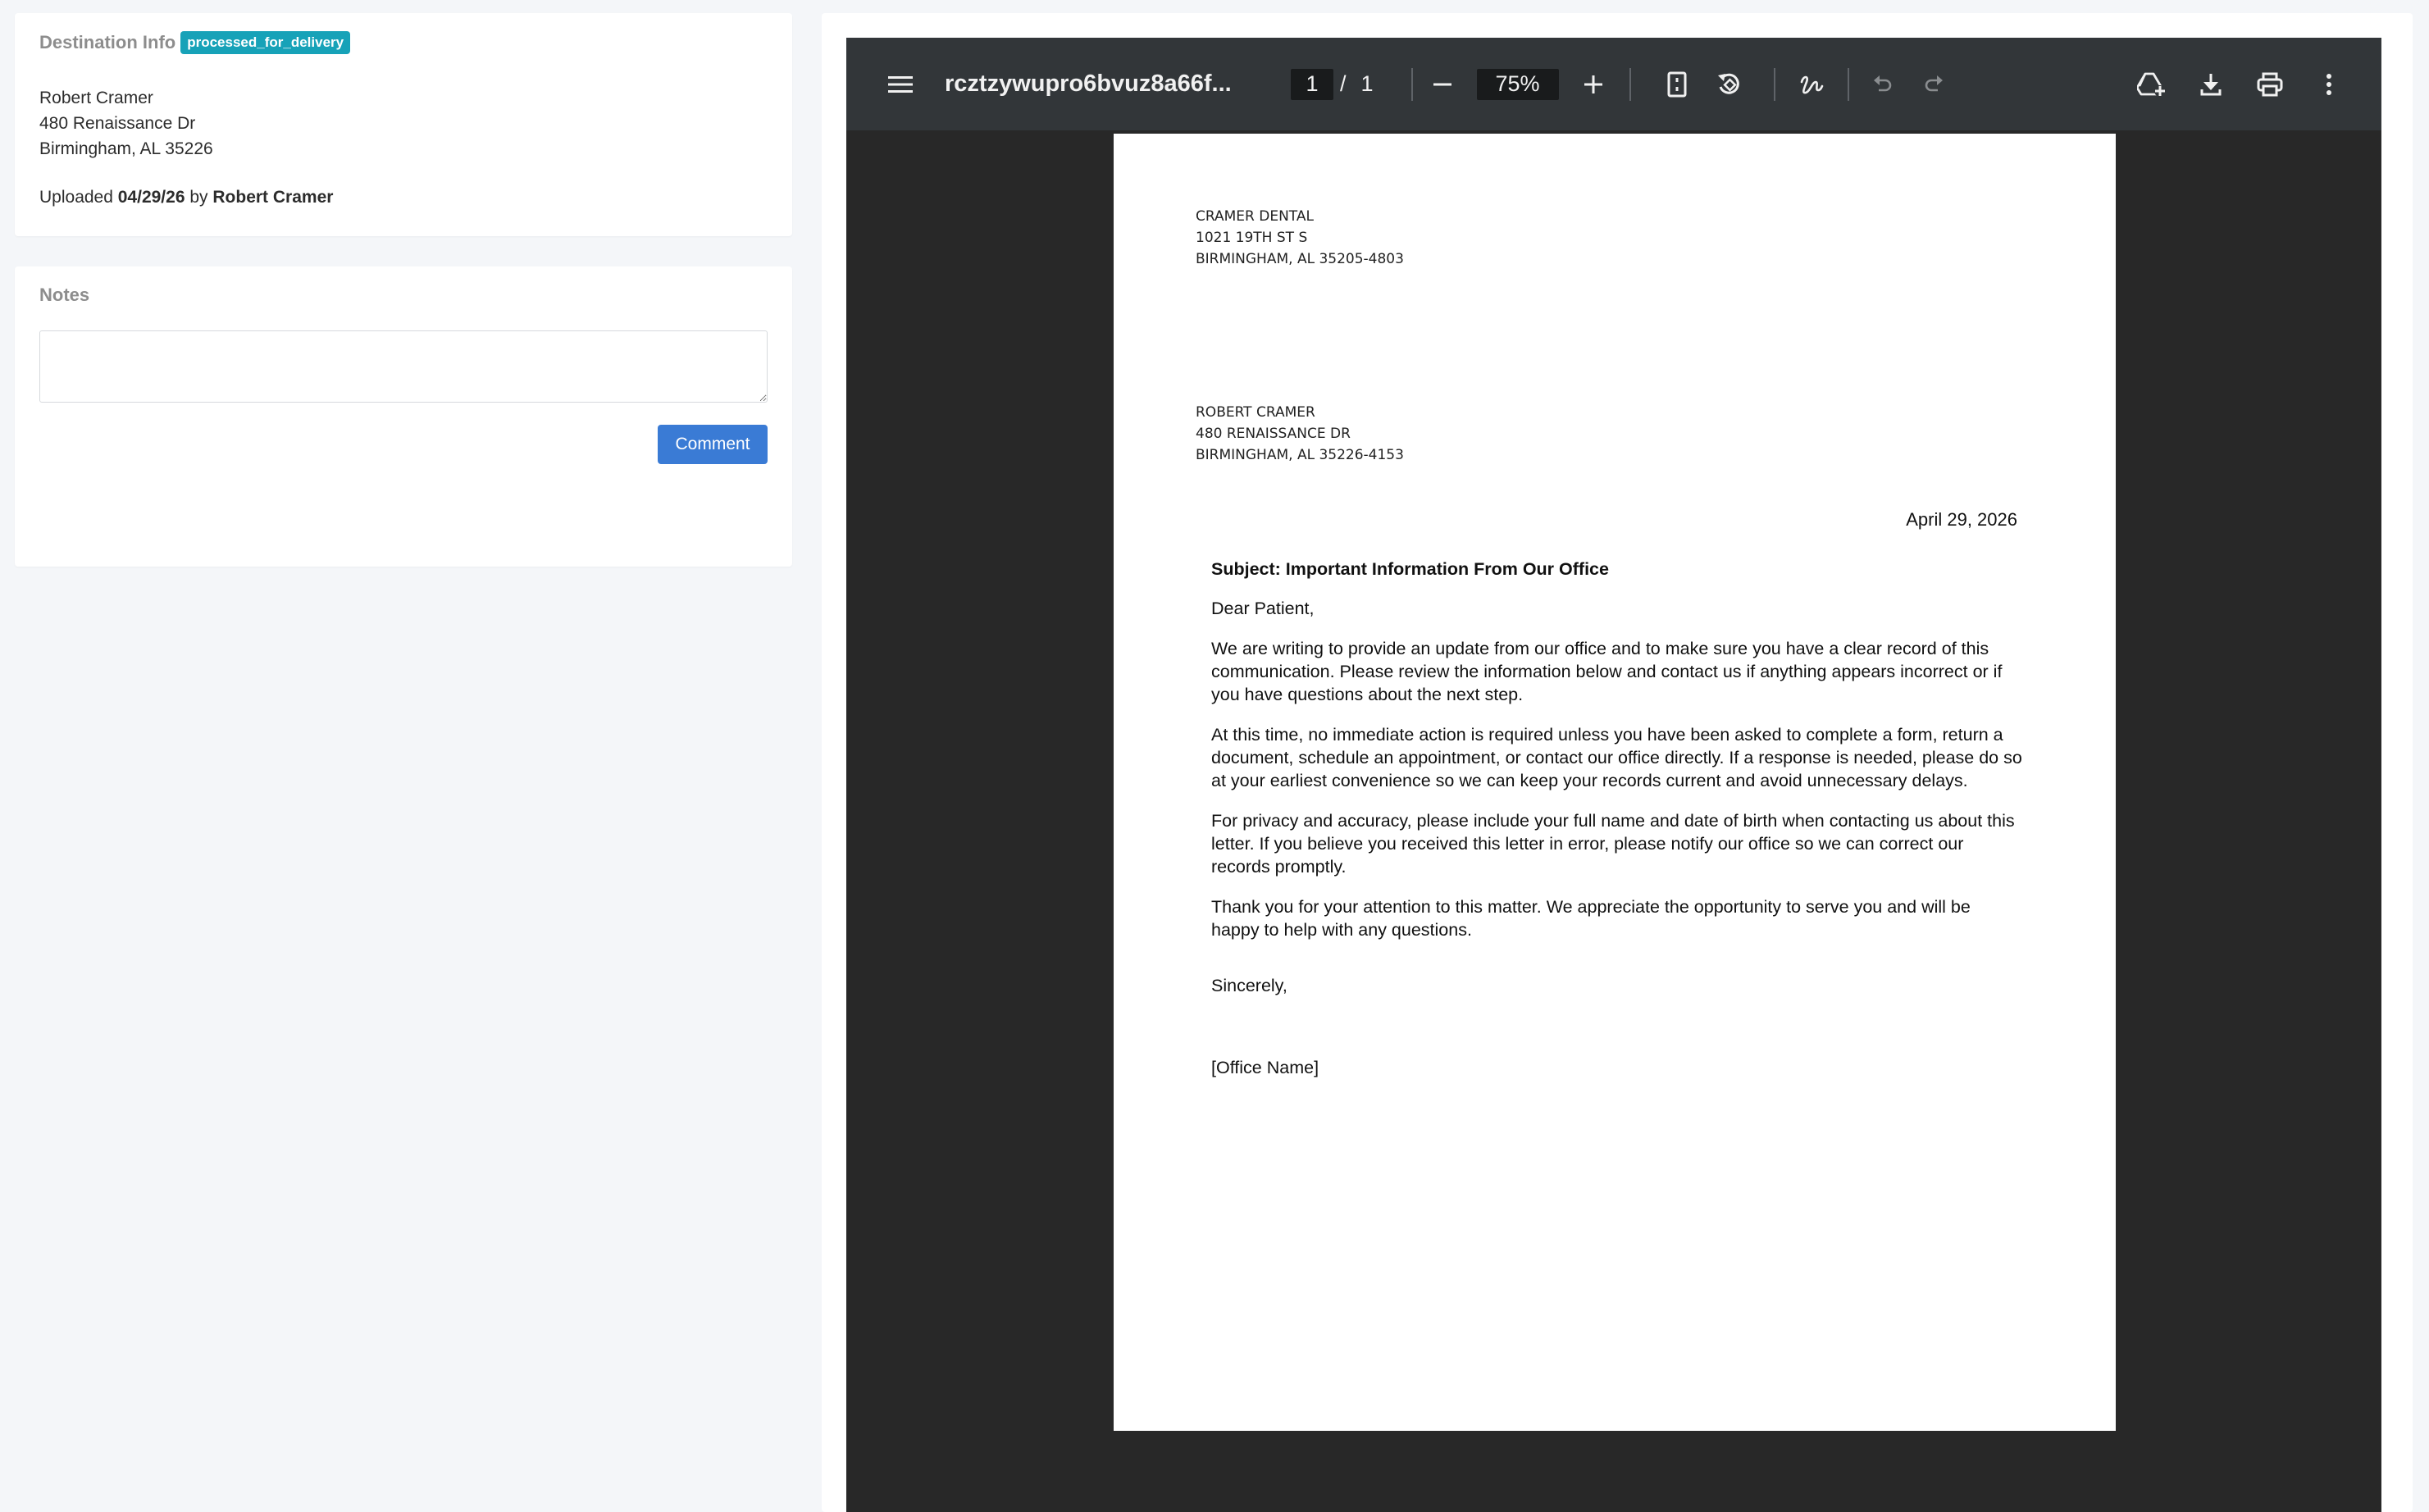 The image size is (2429, 1512). Describe the element at coordinates (1729, 84) in the screenshot. I see `rotate-icon` at that location.